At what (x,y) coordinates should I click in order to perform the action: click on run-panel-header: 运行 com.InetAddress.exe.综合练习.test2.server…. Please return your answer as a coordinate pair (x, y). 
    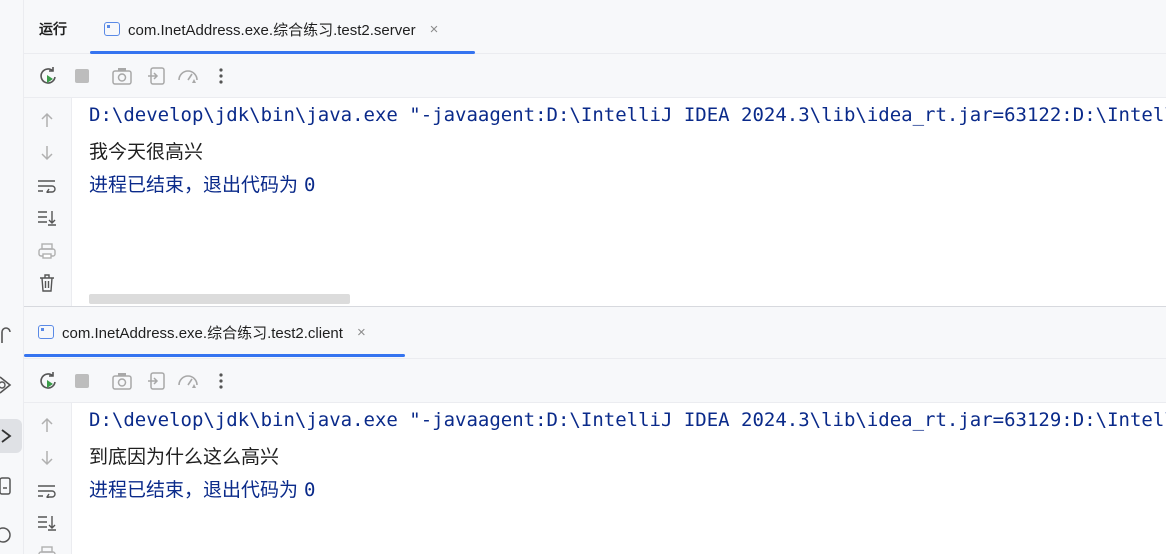
    Looking at the image, I should click on (595, 27).